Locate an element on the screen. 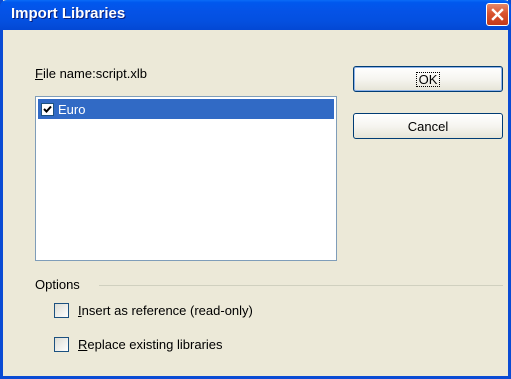  insert-as-reference-checkbox is located at coordinates (61, 310).